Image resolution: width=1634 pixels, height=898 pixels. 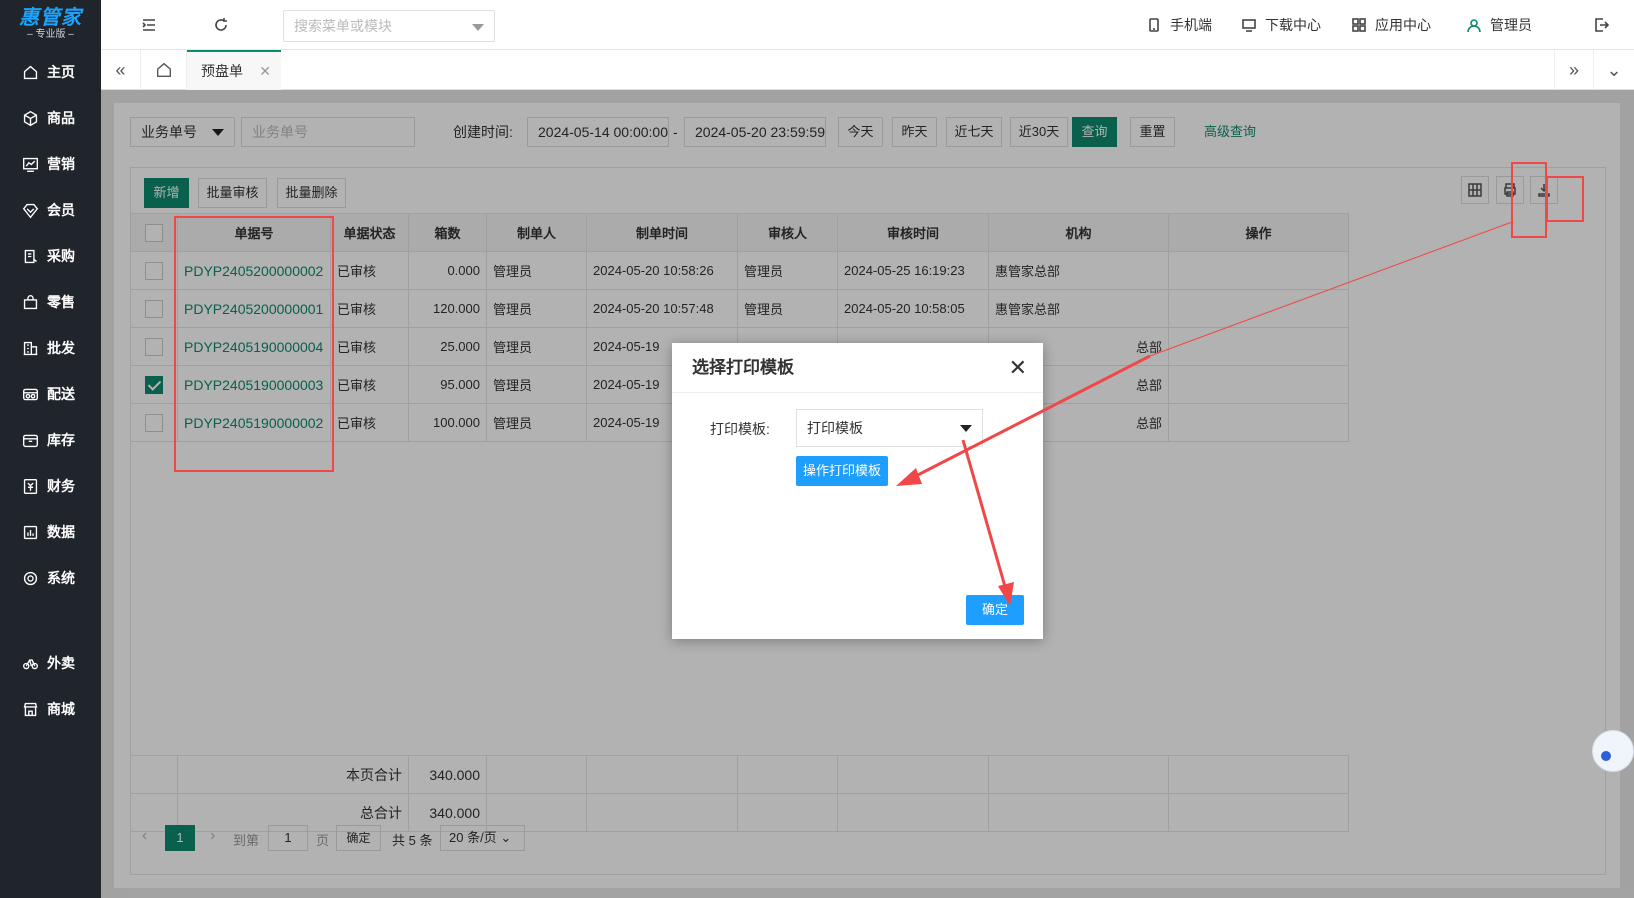 I want to click on tabs-scroll-right-icon: », so click(x=1574, y=70).